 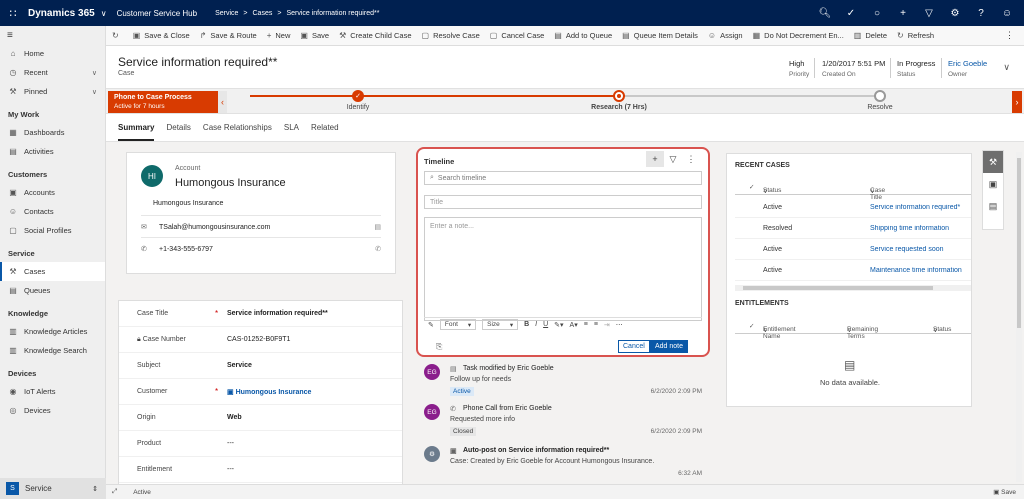 I want to click on stage-resolve: Resolve, so click(x=880, y=100).